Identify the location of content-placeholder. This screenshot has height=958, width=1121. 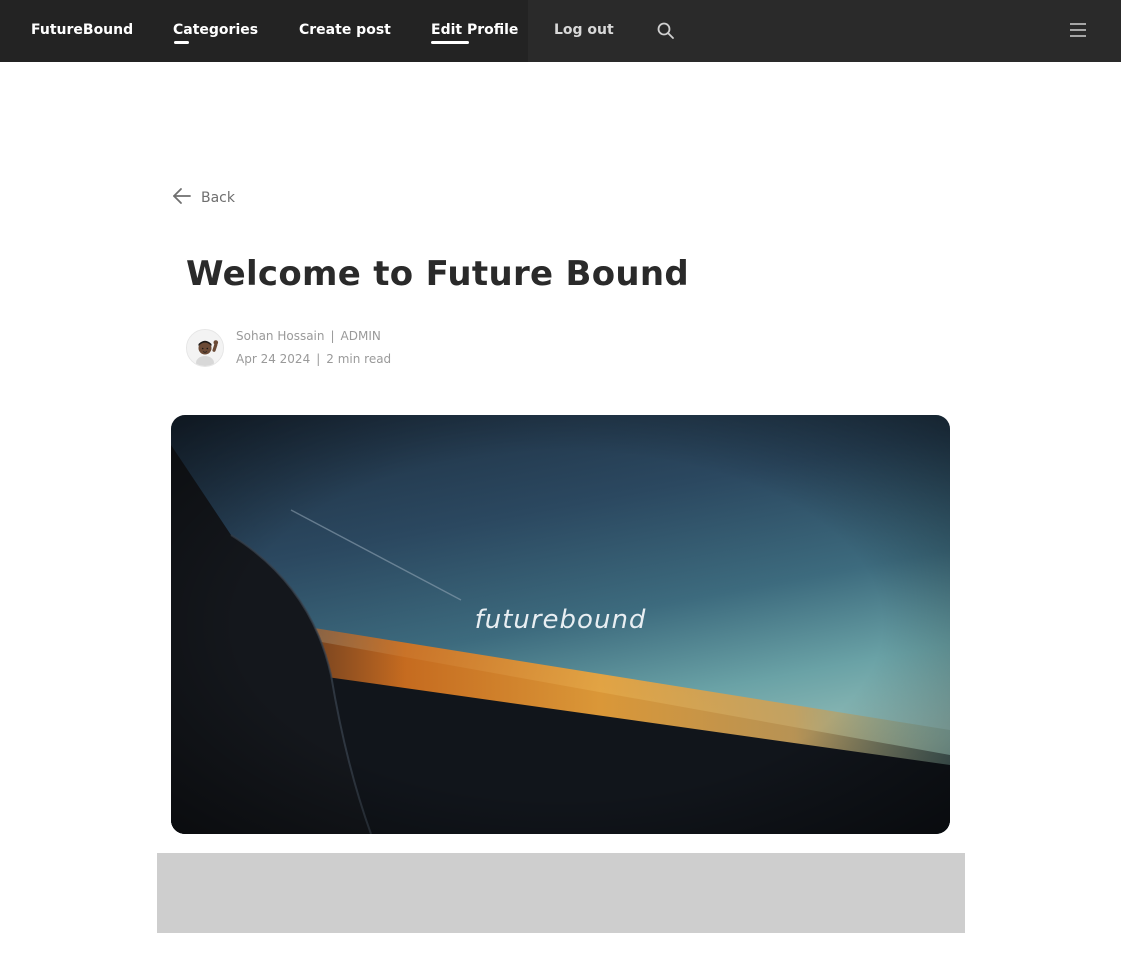
(561, 893).